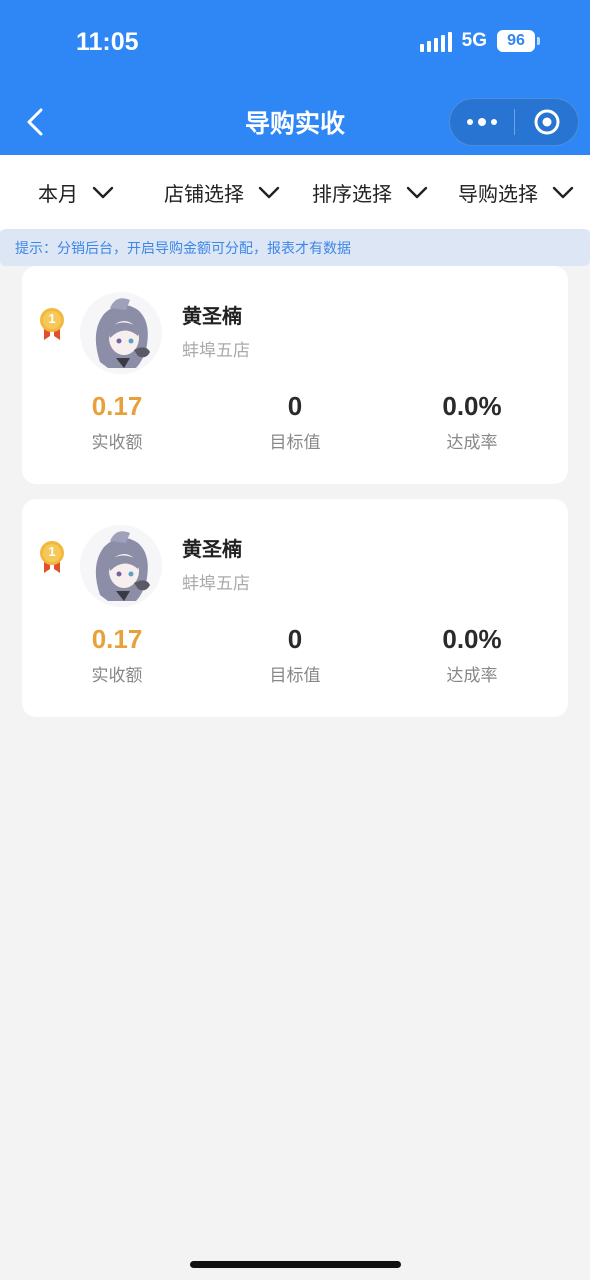 The height and width of the screenshot is (1280, 590). Describe the element at coordinates (538, 41) in the screenshot. I see `battery-tip` at that location.